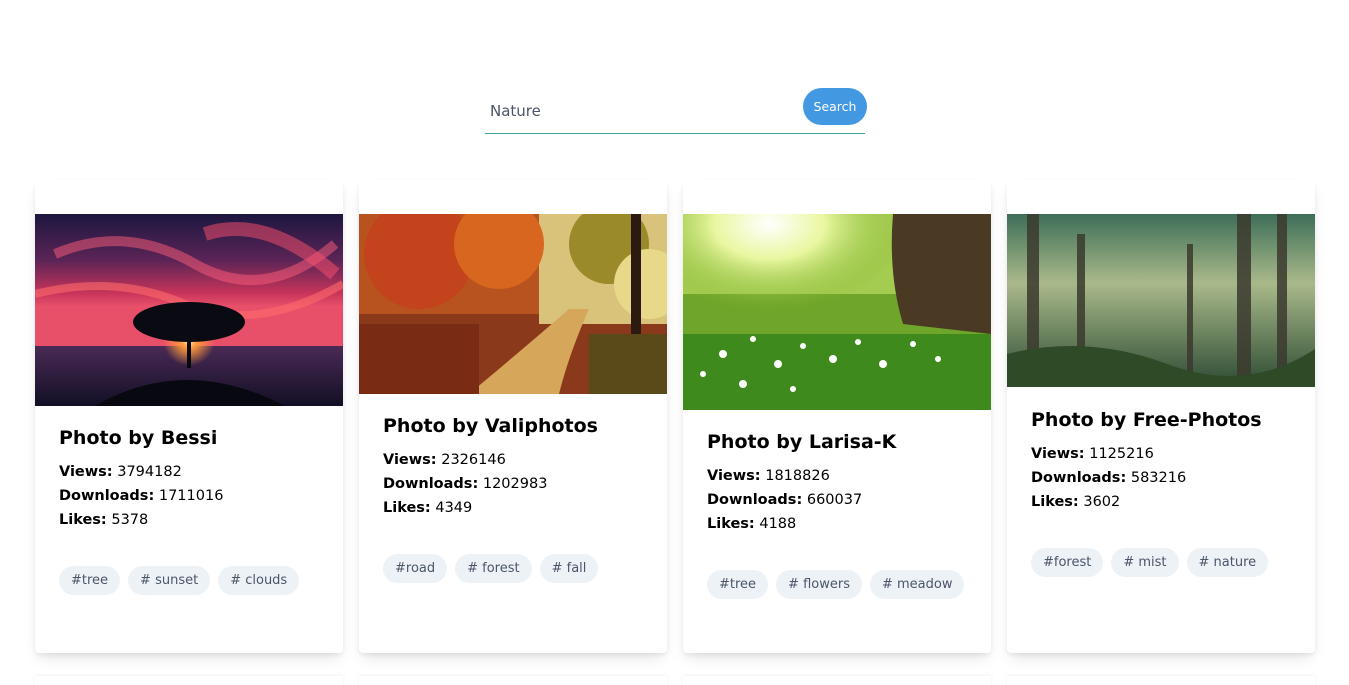  Describe the element at coordinates (802, 442) in the screenshot. I see `card-title: Photo by Larisa-K` at that location.